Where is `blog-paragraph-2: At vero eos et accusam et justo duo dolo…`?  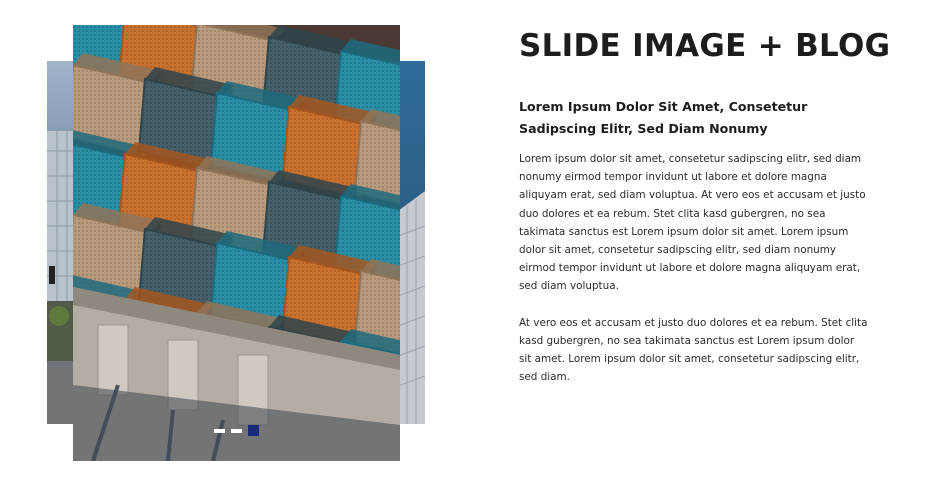 blog-paragraph-2: At vero eos et accusam et justo duo dolo… is located at coordinates (693, 350).